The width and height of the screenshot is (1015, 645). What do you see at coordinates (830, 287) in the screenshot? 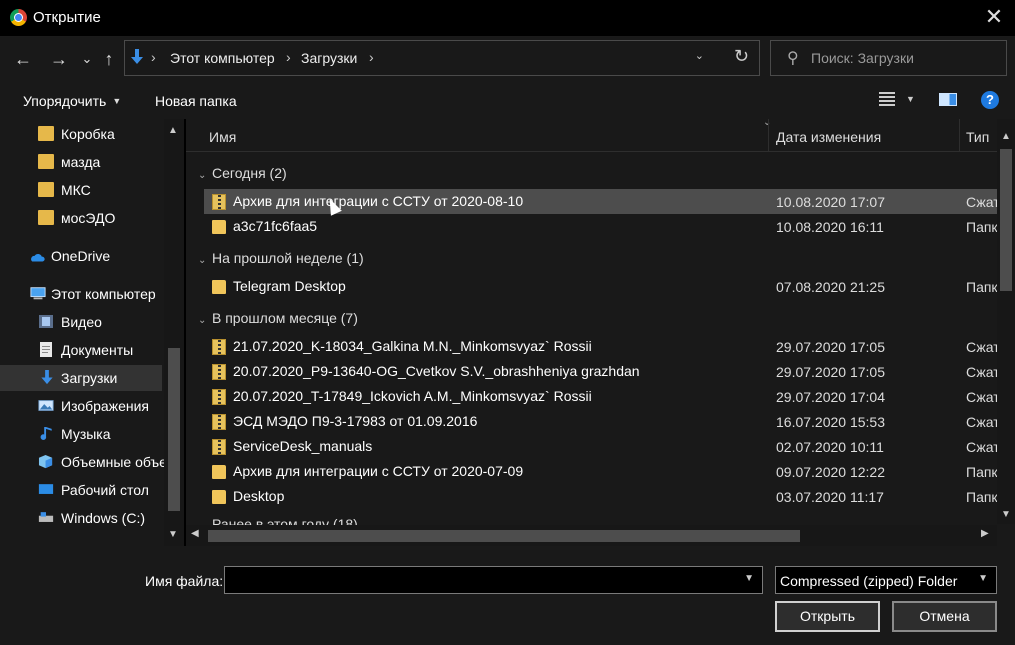
I see `file-date: 07.08.2020 21:25` at bounding box center [830, 287].